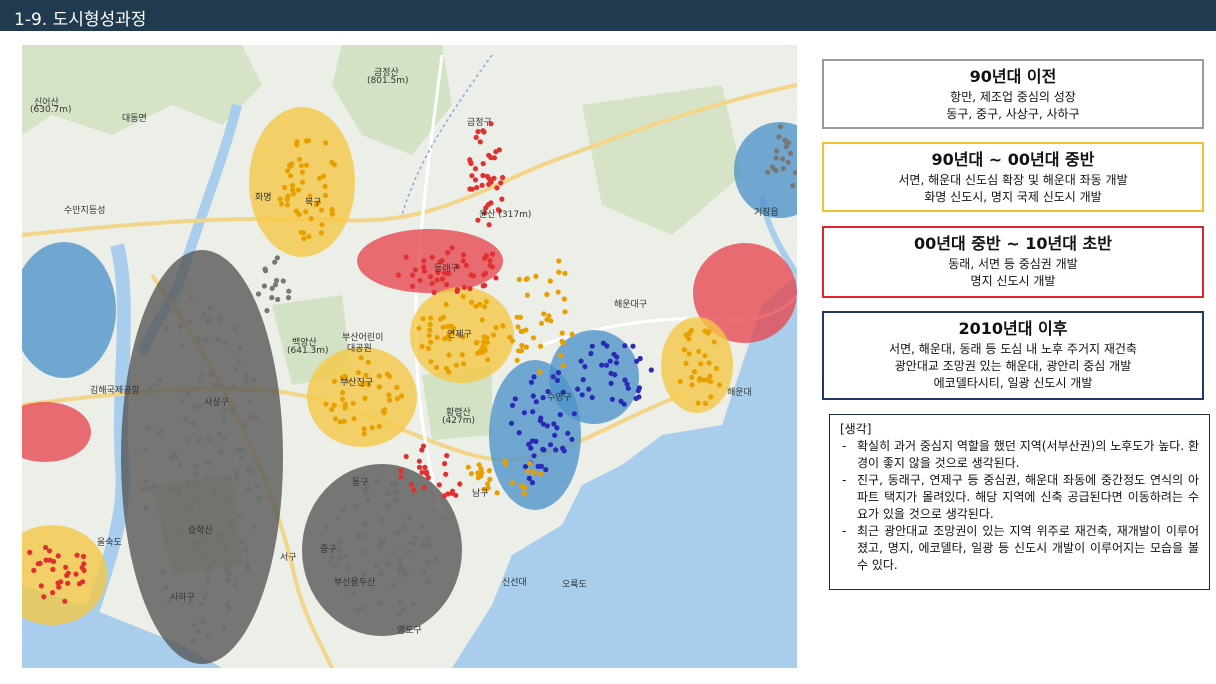  Describe the element at coordinates (739, 393) in the screenshot. I see `map-label: 해운대` at that location.